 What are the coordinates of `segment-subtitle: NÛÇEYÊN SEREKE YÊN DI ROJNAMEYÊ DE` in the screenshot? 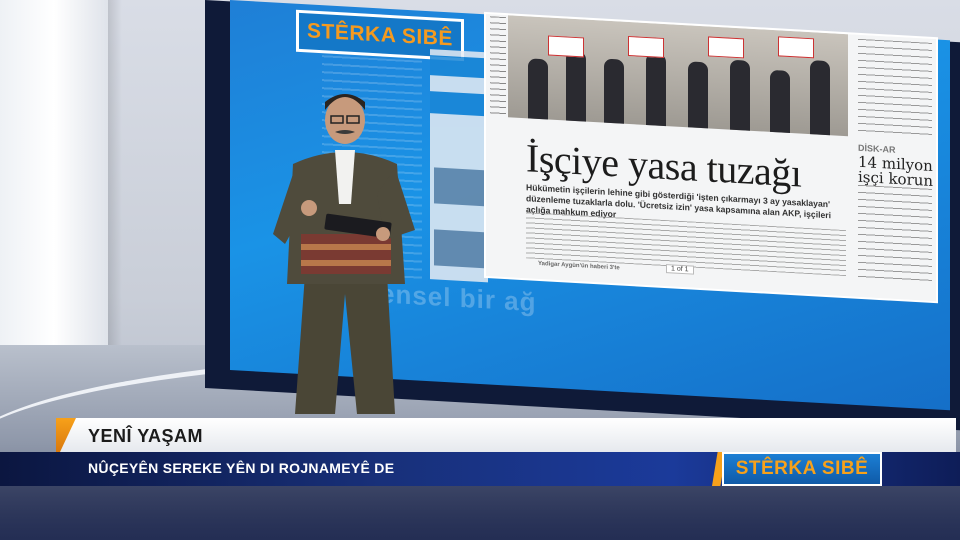 It's located at (241, 468).